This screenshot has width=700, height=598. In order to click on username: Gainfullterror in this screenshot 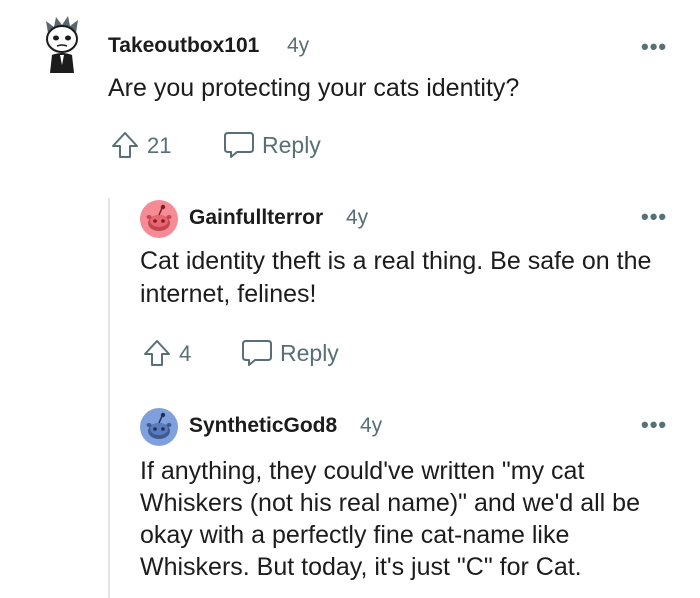, I will do `click(256, 218)`.